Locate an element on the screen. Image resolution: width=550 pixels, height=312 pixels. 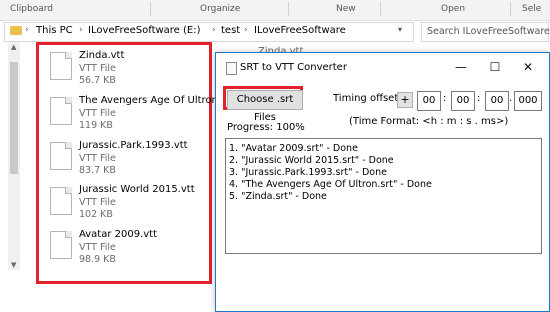
ribbon-group-labels: Clipboard Organize New Open Sele is located at coordinates (275, 10).